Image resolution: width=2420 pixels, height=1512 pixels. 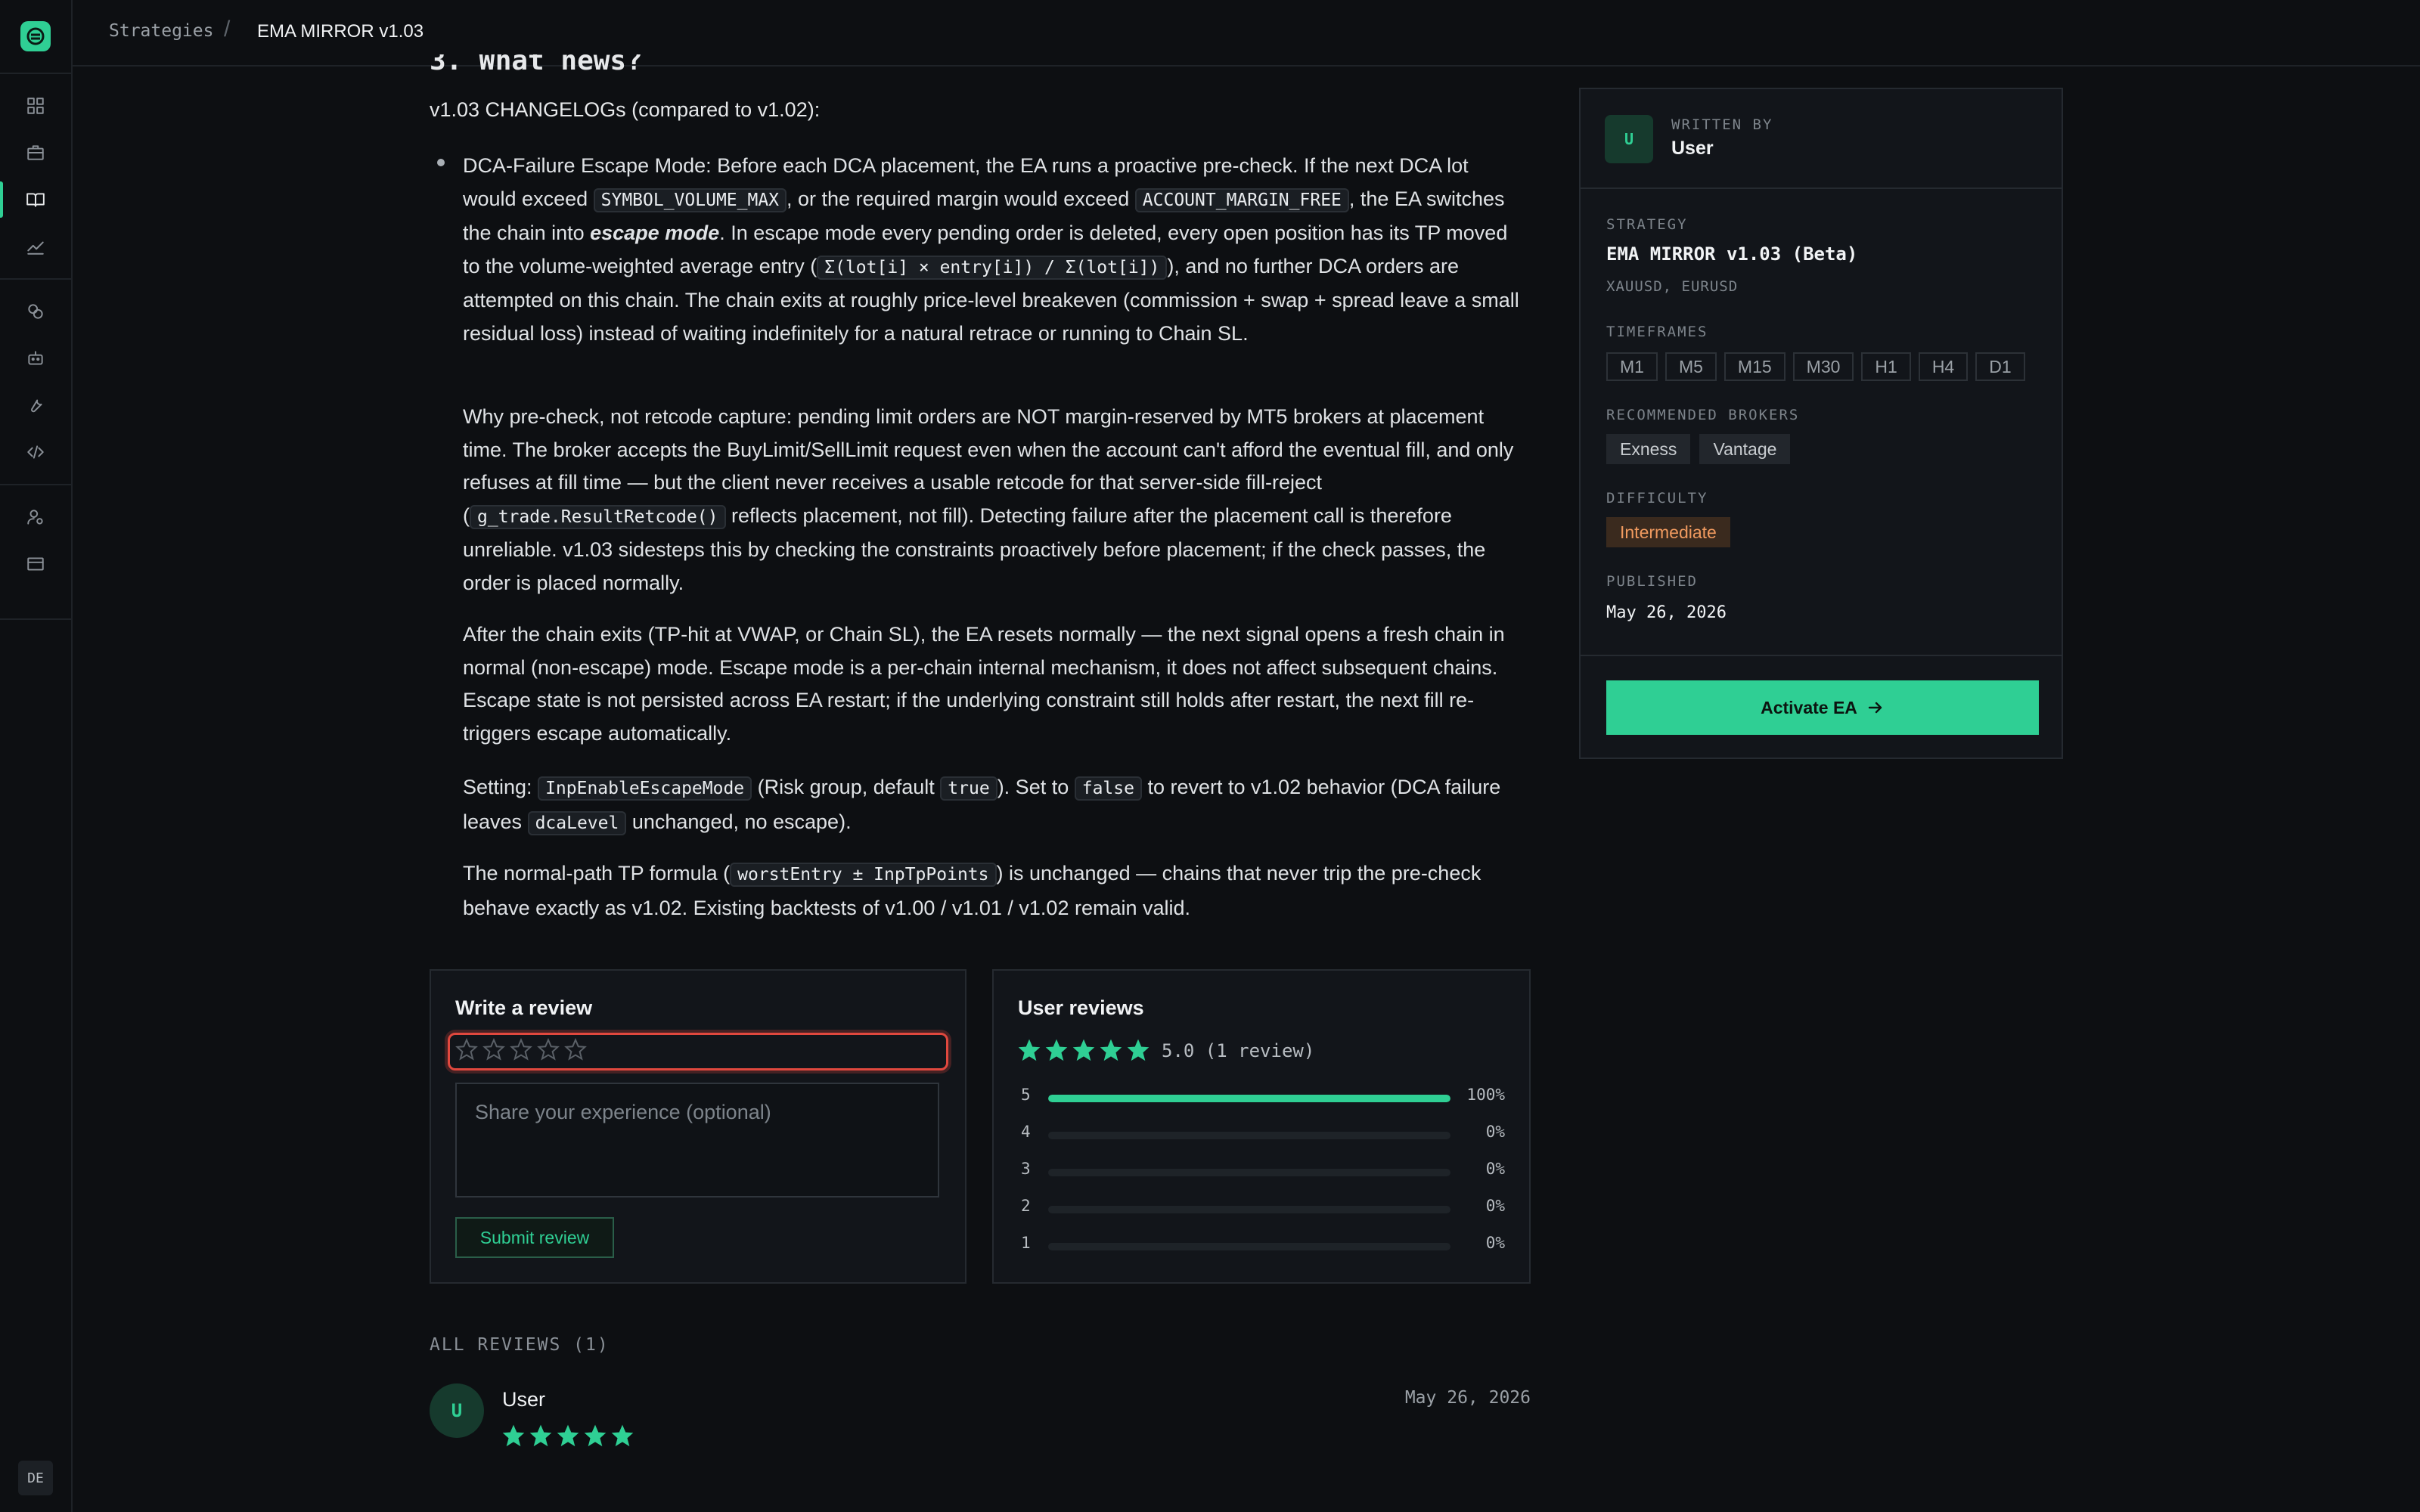 I want to click on activate-ea-button: Activate EA, so click(x=1823, y=708).